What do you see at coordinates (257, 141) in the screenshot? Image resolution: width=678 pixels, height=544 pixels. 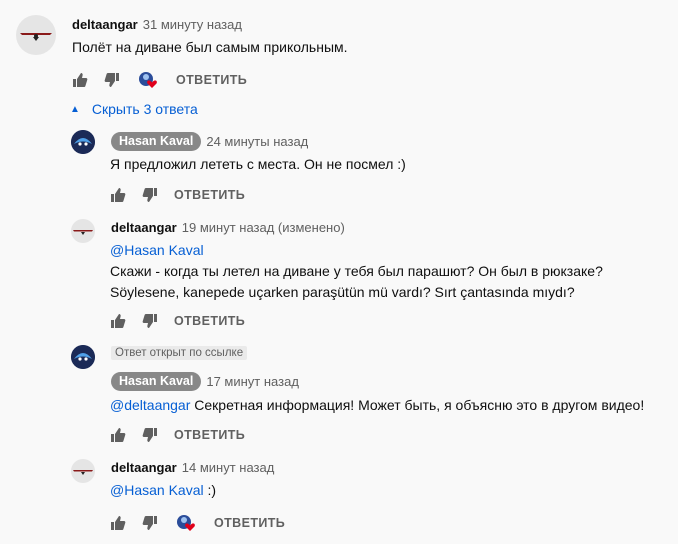 I see `reply-time: 24 минуты назад` at bounding box center [257, 141].